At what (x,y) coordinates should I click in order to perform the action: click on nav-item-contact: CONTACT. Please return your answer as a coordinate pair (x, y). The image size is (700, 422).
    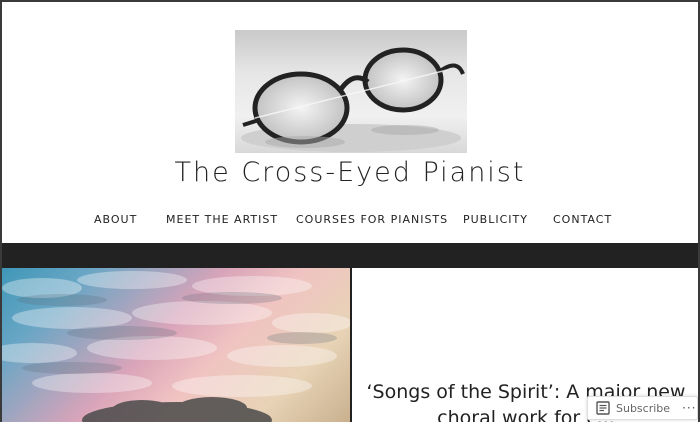
    Looking at the image, I should click on (582, 219).